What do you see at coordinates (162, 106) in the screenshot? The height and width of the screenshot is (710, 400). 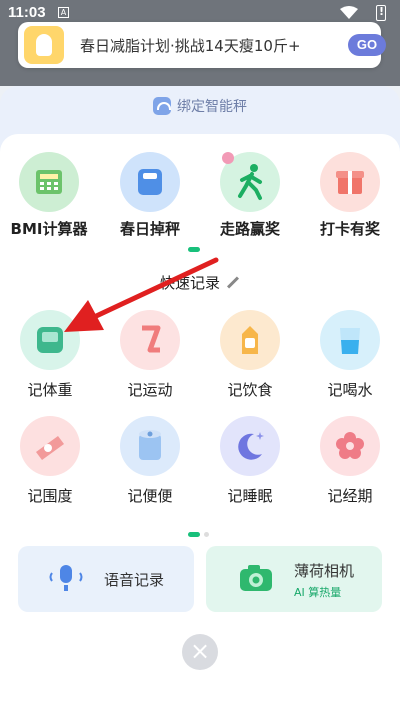 I see `smart-scale-icon` at bounding box center [162, 106].